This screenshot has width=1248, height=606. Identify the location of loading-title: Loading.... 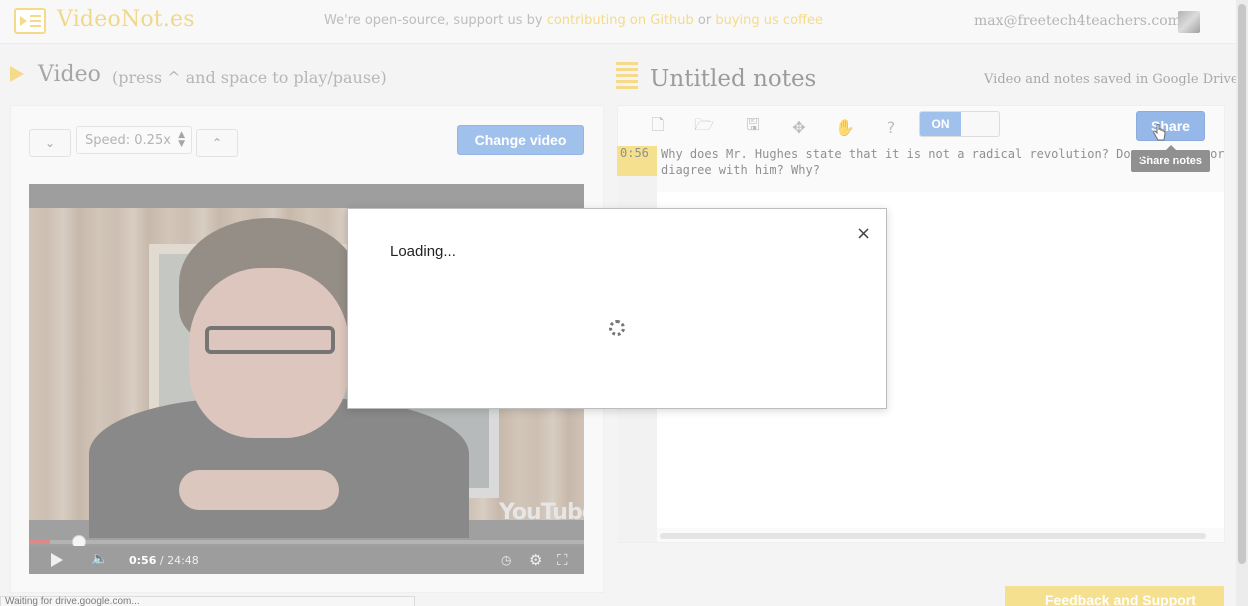
(423, 251).